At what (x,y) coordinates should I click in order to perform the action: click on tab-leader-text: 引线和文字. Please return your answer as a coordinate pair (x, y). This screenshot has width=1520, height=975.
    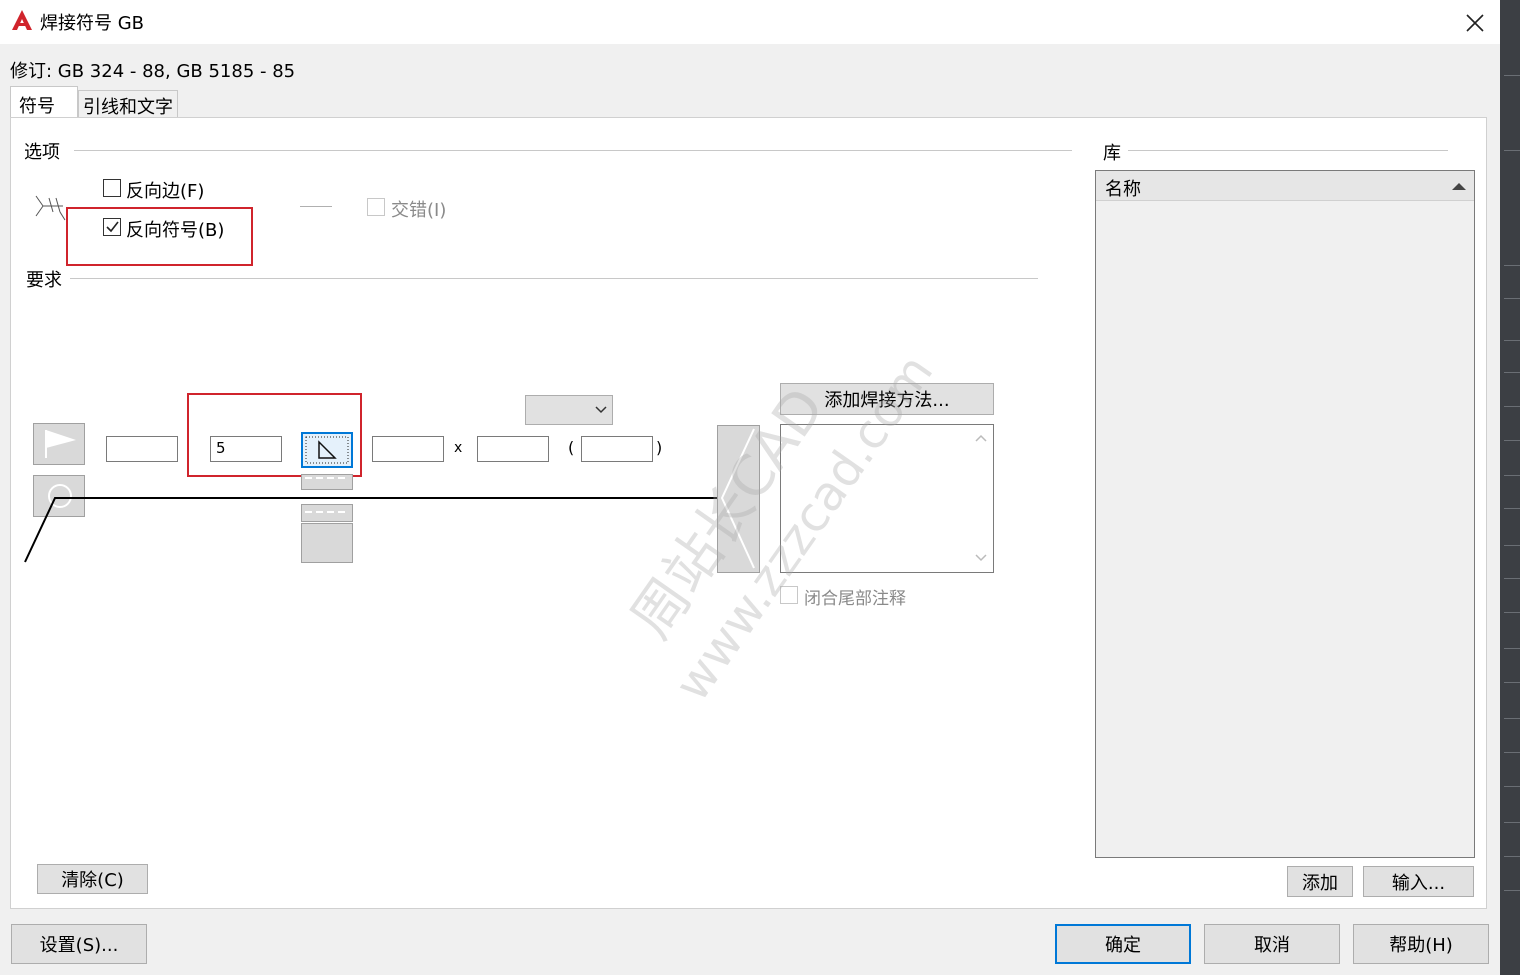
    Looking at the image, I should click on (128, 104).